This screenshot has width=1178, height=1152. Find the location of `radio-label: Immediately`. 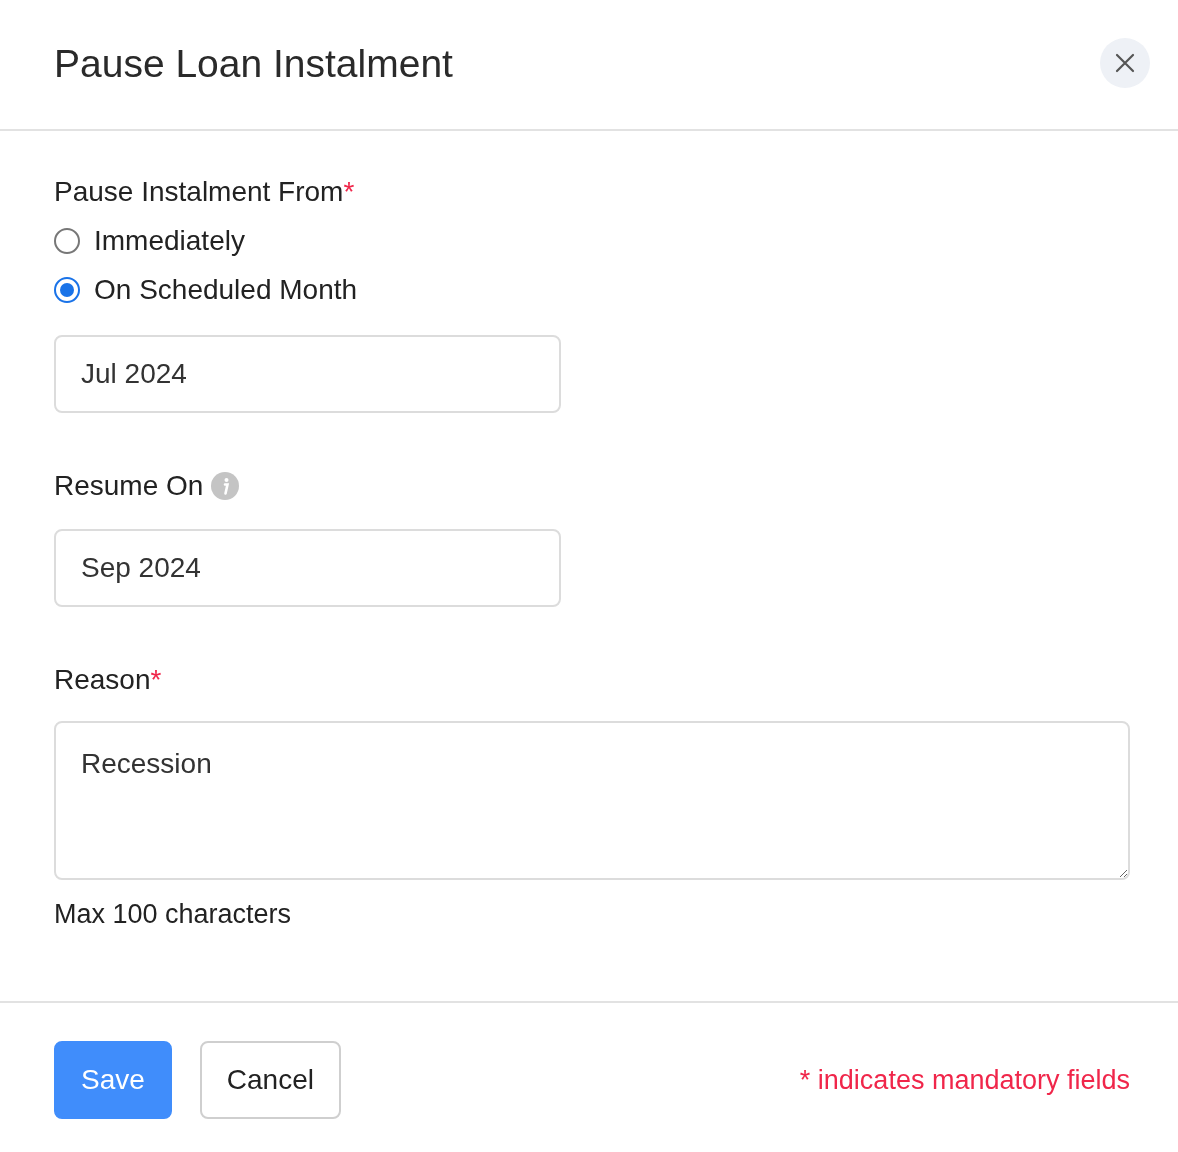

radio-label: Immediately is located at coordinates (169, 241).